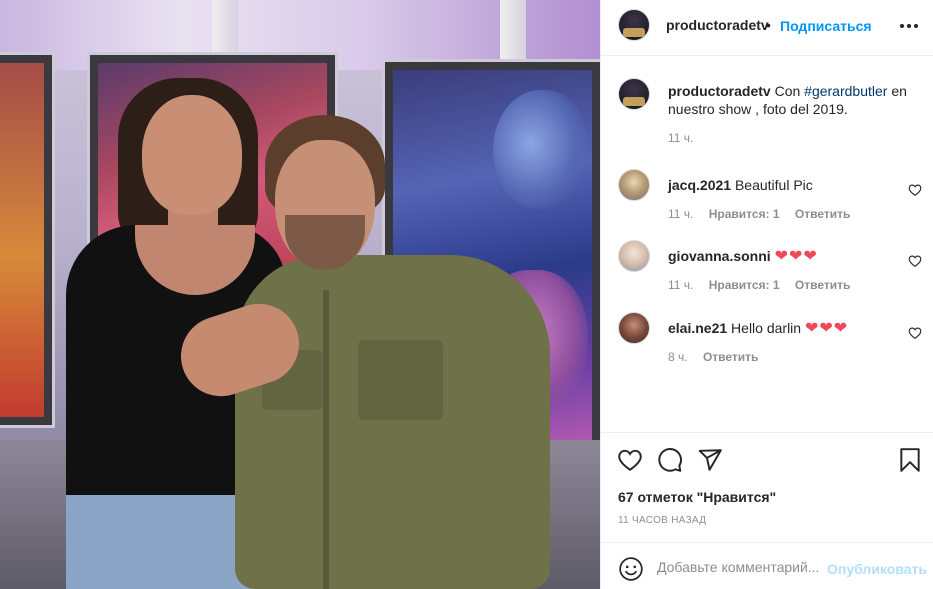 The height and width of the screenshot is (589, 933). What do you see at coordinates (161, 542) in the screenshot?
I see `woman-jeans` at bounding box center [161, 542].